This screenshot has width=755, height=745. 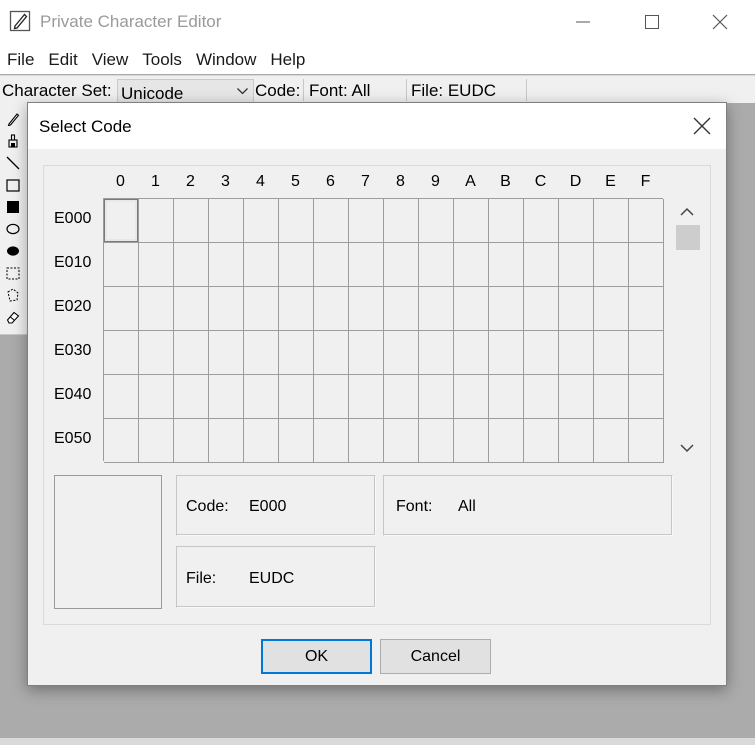 What do you see at coordinates (226, 59) in the screenshot?
I see `menu-window: Window` at bounding box center [226, 59].